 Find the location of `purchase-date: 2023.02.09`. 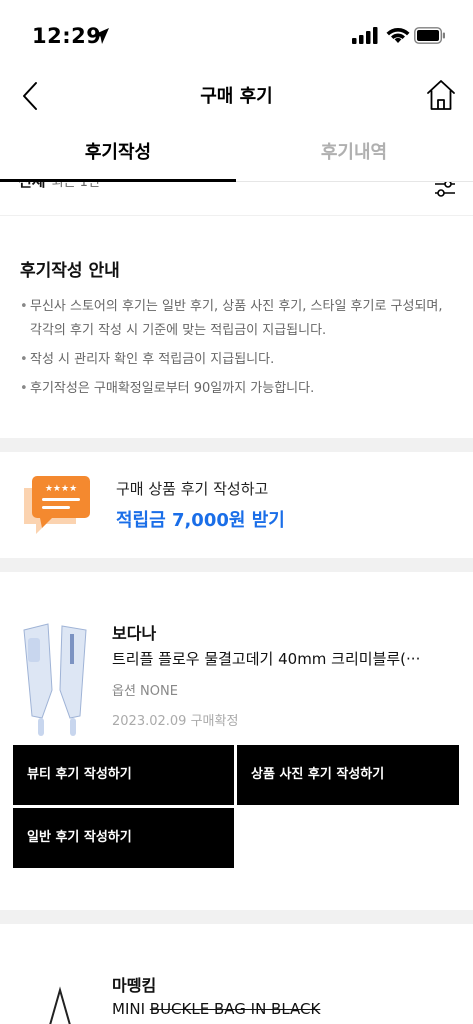

purchase-date: 2023.02.09 is located at coordinates (149, 721).